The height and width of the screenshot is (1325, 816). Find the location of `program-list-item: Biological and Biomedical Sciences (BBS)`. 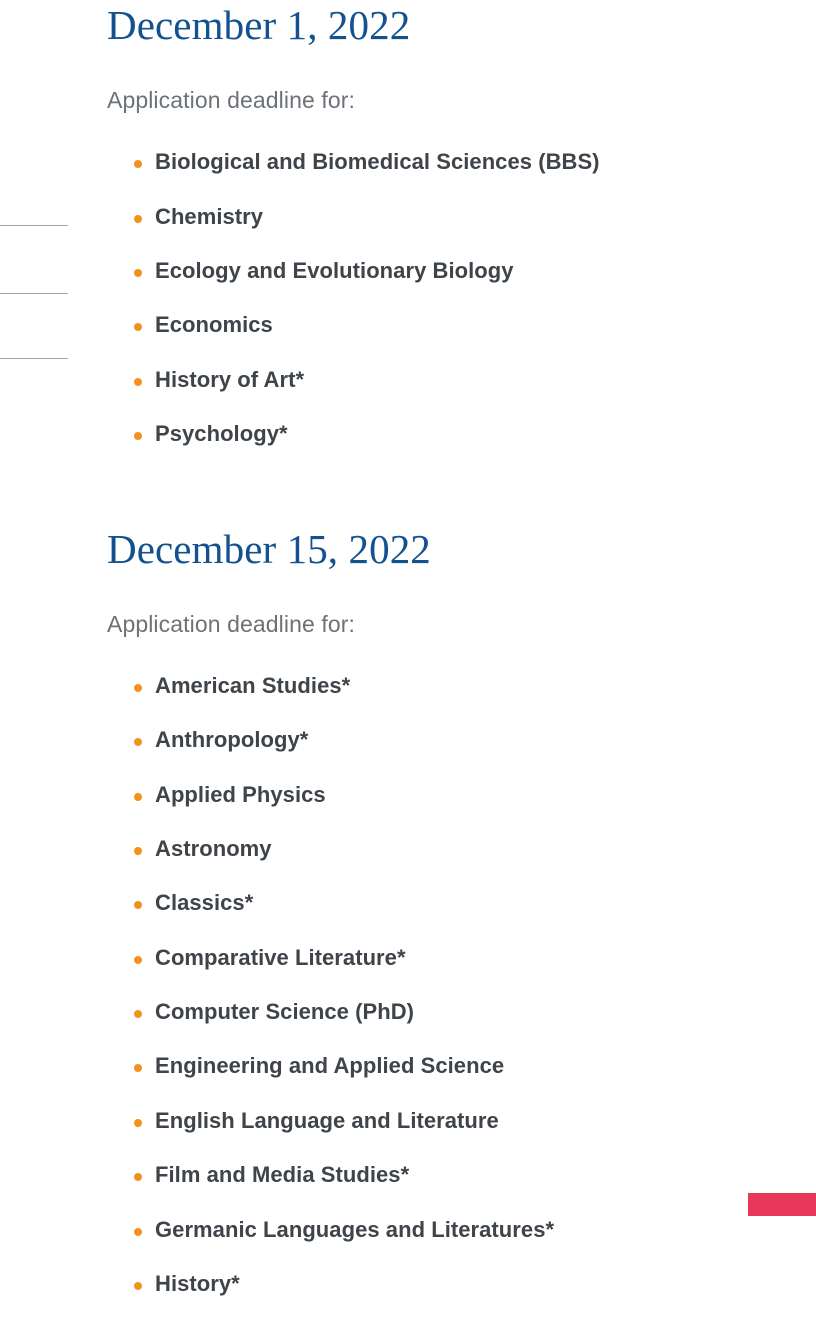

program-list-item: Biological and Biomedical Sciences (BBS) is located at coordinates (427, 162).